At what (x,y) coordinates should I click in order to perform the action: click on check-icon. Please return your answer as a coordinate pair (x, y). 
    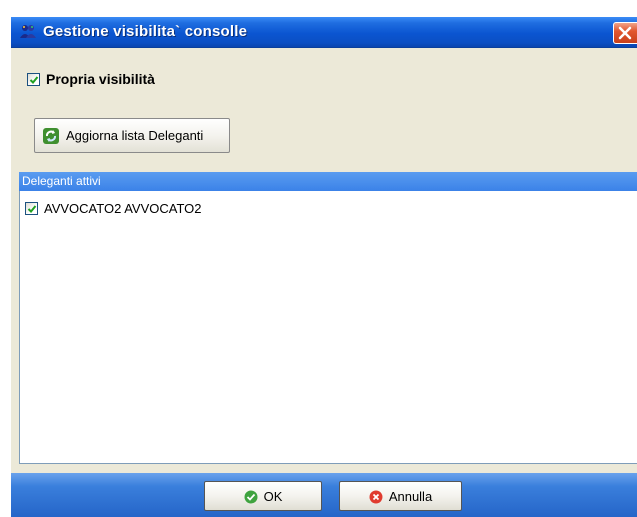
    Looking at the image, I should click on (251, 496).